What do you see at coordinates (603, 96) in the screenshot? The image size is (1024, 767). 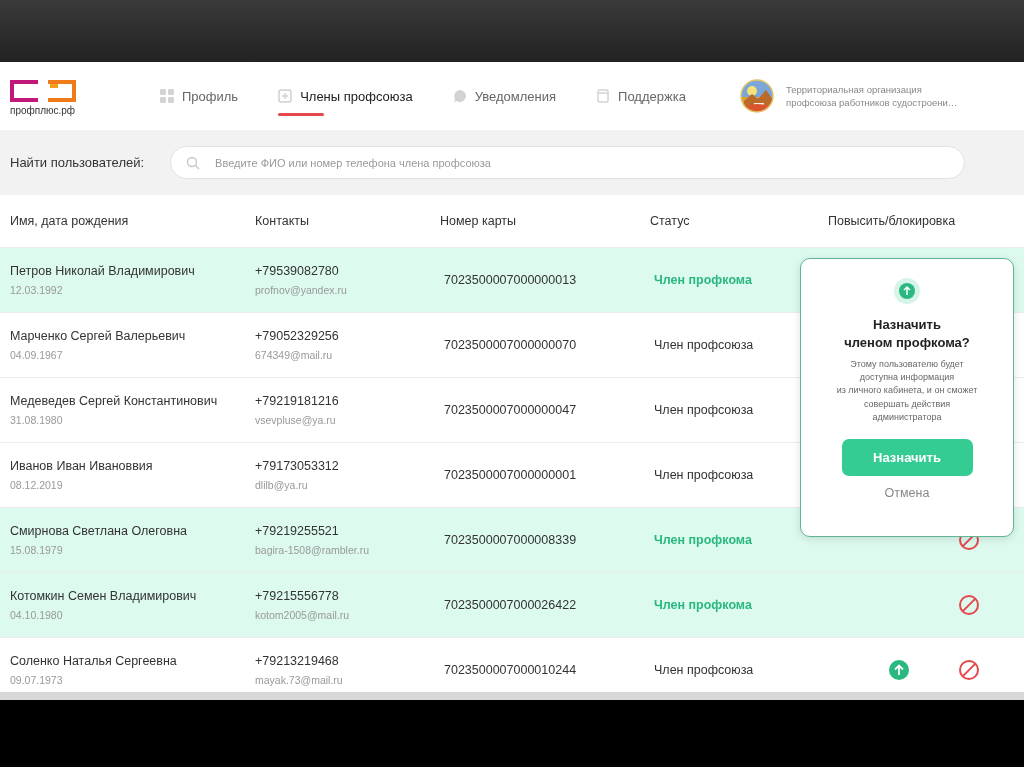 I see `document-icon` at bounding box center [603, 96].